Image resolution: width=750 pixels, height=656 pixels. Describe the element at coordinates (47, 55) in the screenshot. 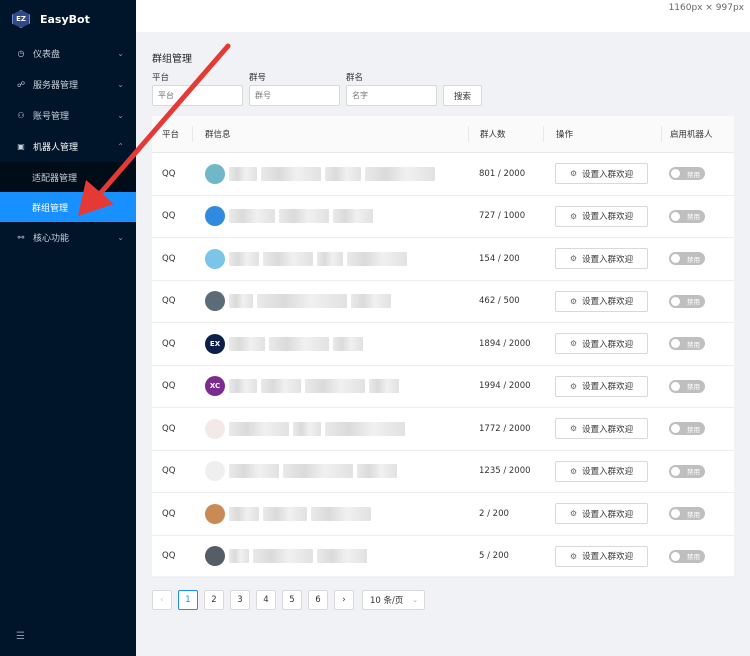

I see `sidebar-item-label: 仪表盘` at that location.